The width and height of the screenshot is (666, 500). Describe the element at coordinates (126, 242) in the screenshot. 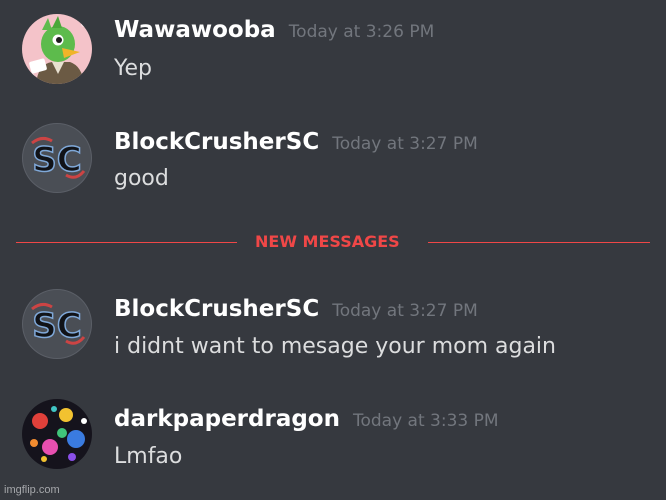

I see `divider-line-left` at that location.